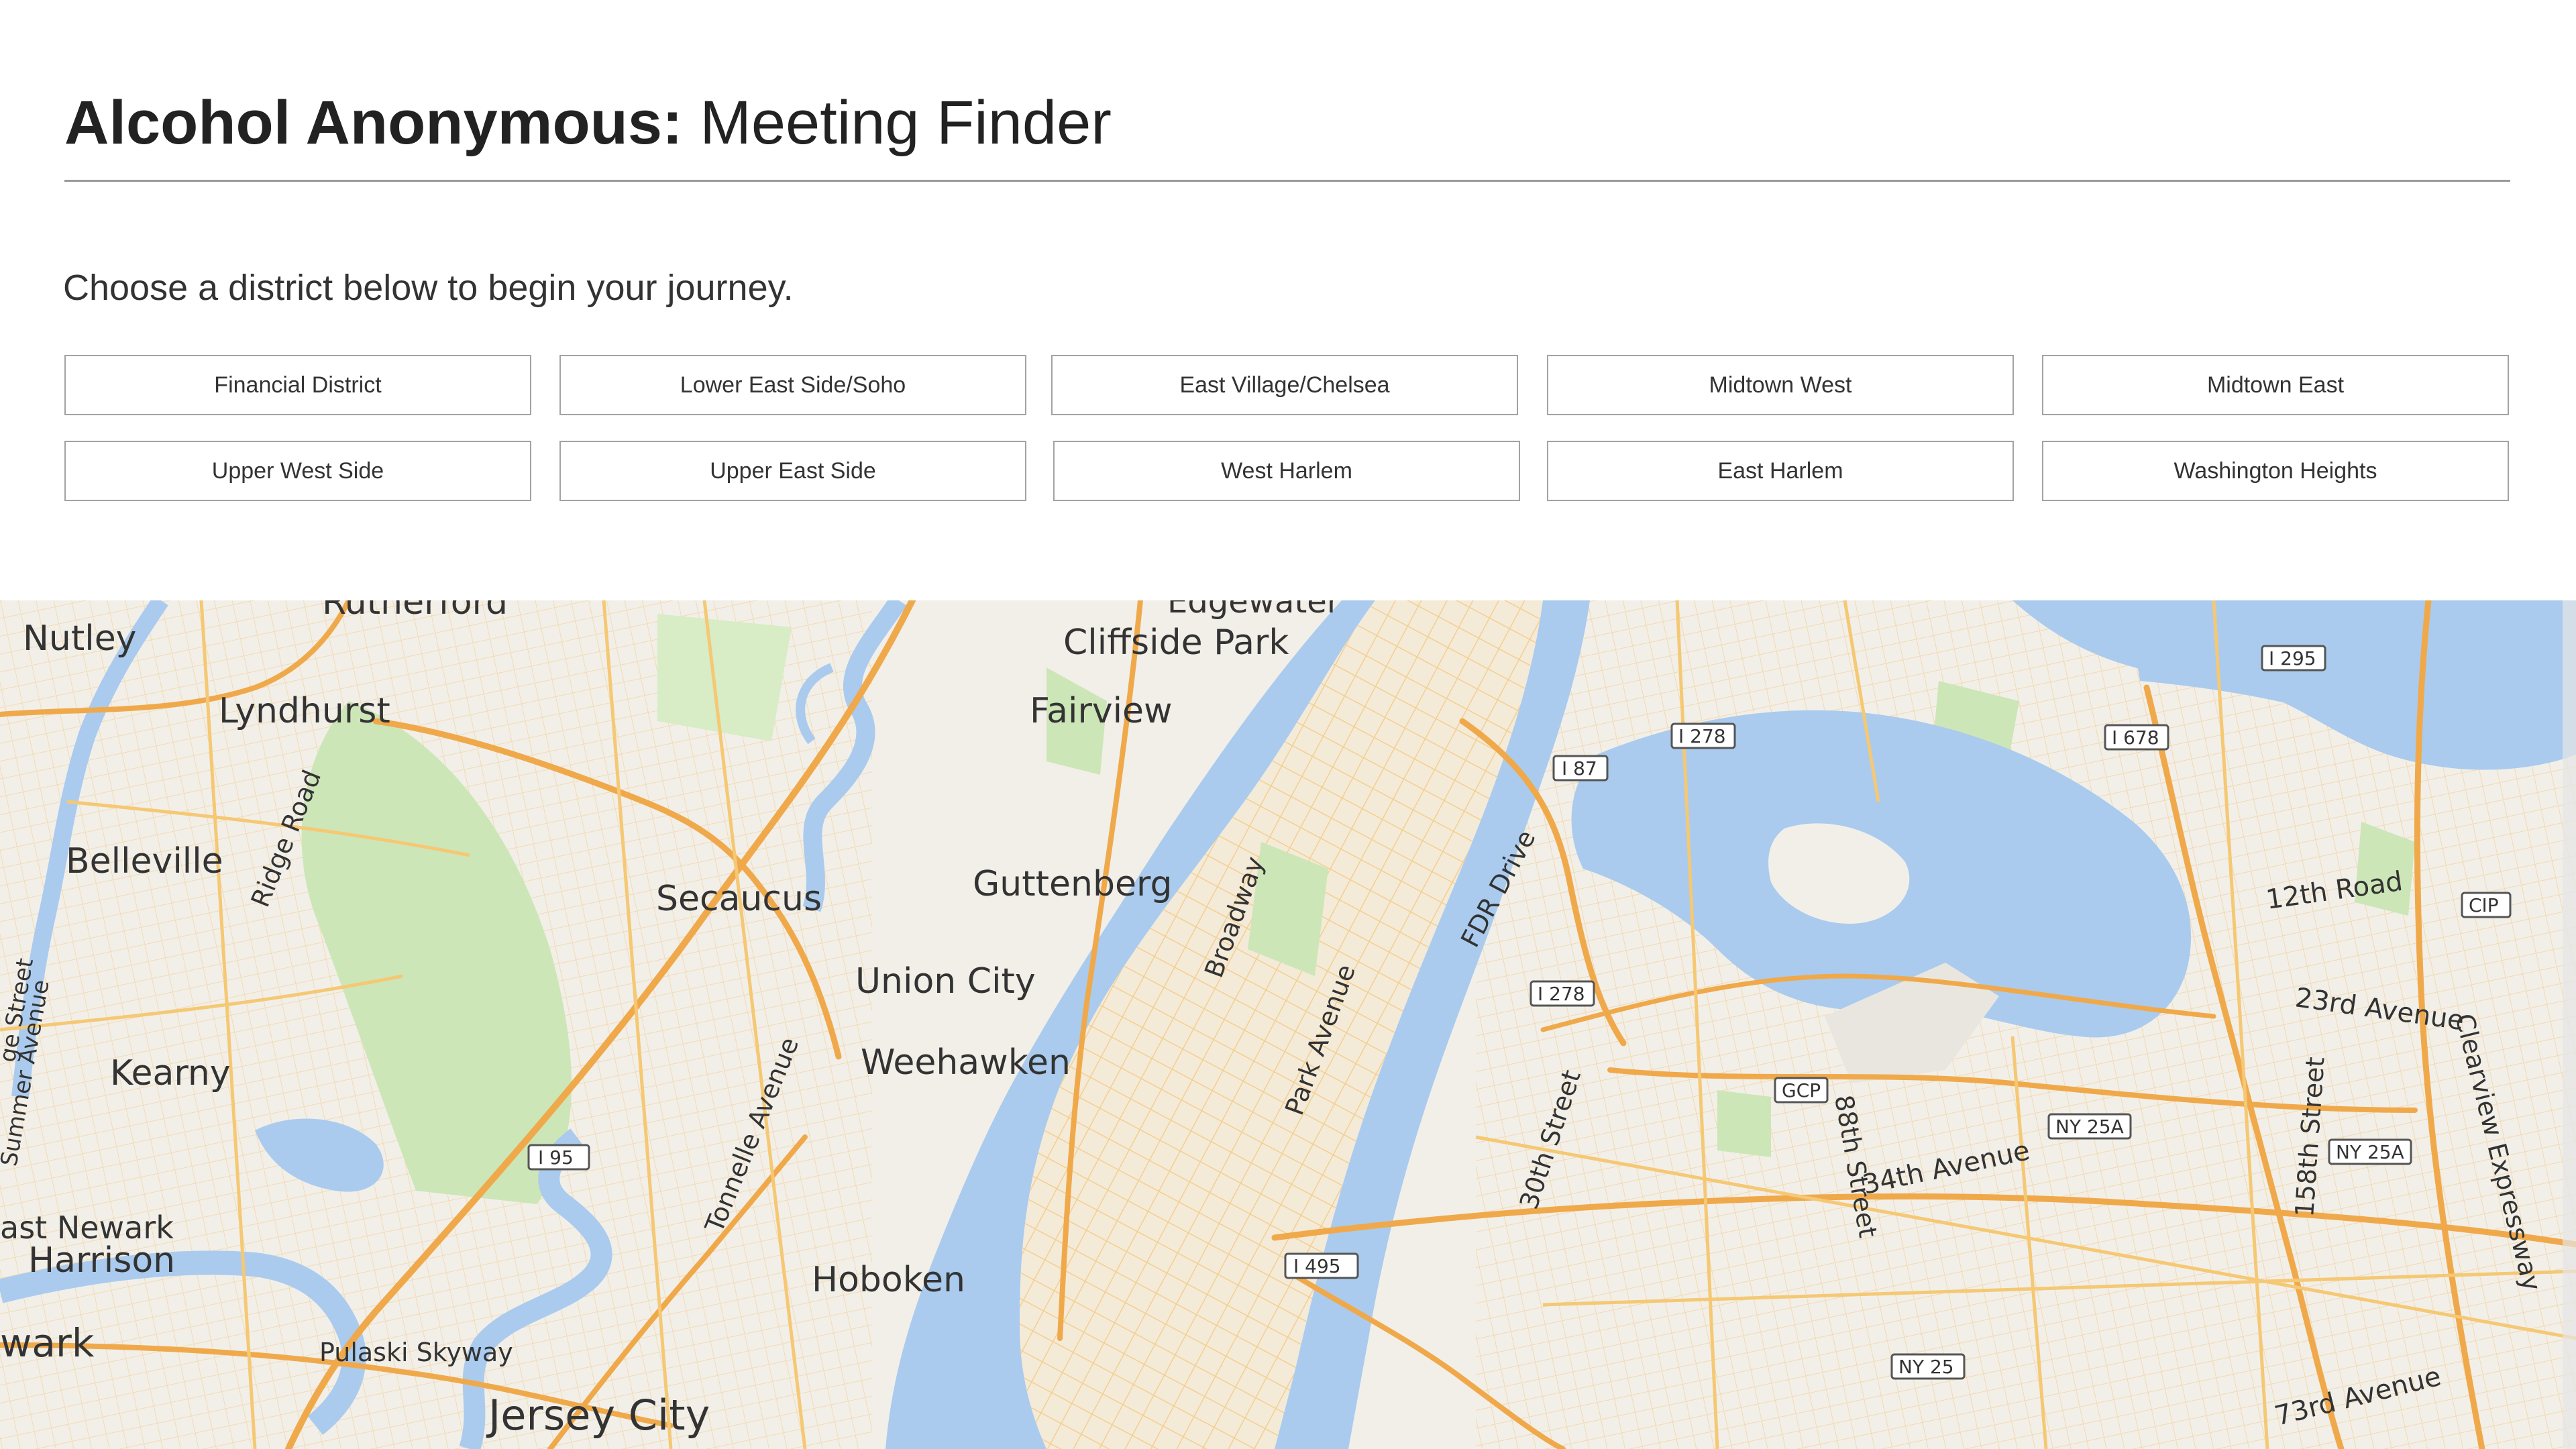  I want to click on title-text: Meeting Finder, so click(897, 123).